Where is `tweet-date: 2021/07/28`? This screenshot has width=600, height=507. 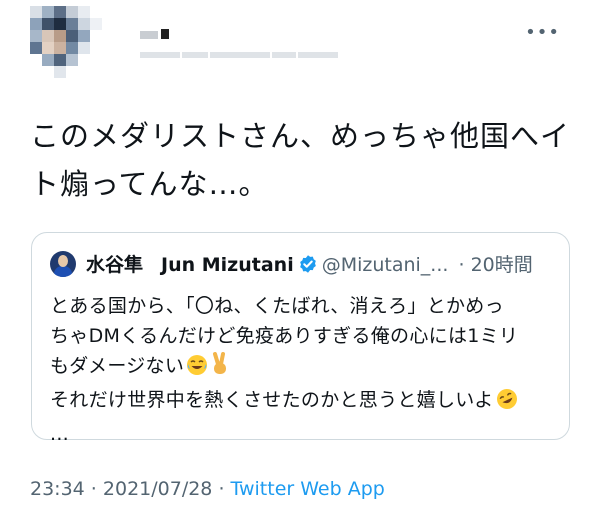
tweet-date: 2021/07/28 is located at coordinates (158, 489).